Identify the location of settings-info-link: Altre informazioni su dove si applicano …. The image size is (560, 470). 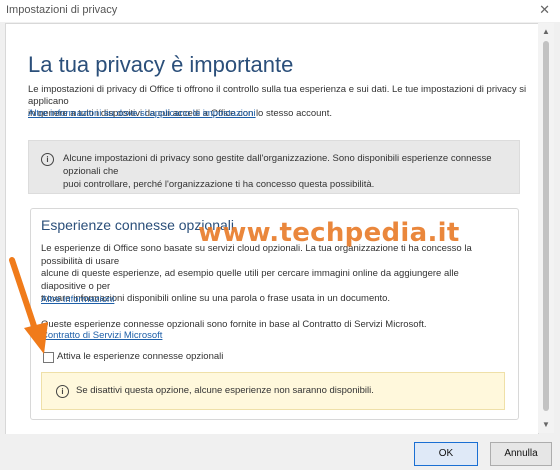
(142, 113).